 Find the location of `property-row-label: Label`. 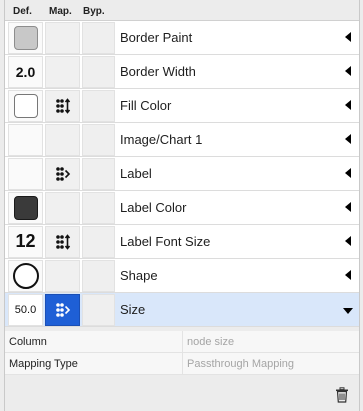

property-row-label: Label is located at coordinates (182, 174).